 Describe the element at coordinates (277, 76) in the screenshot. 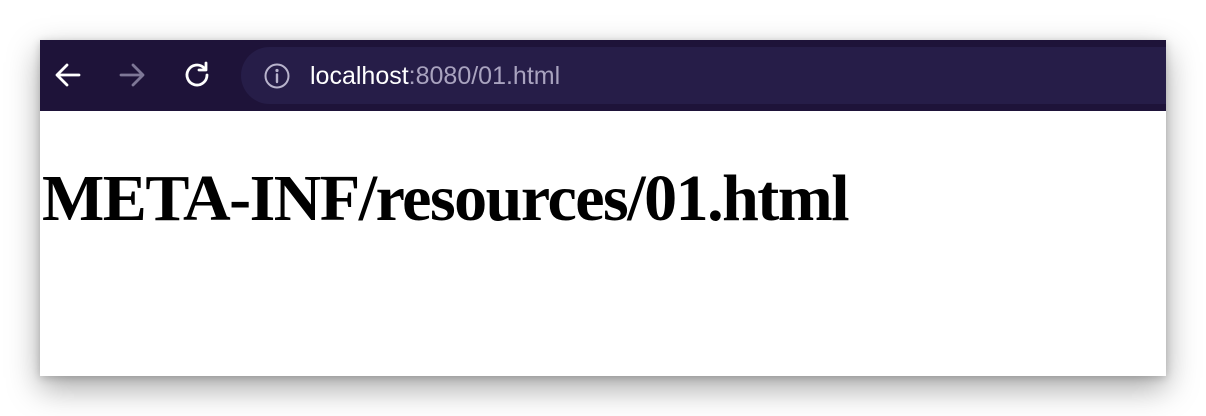

I see `info-circle-icon` at that location.